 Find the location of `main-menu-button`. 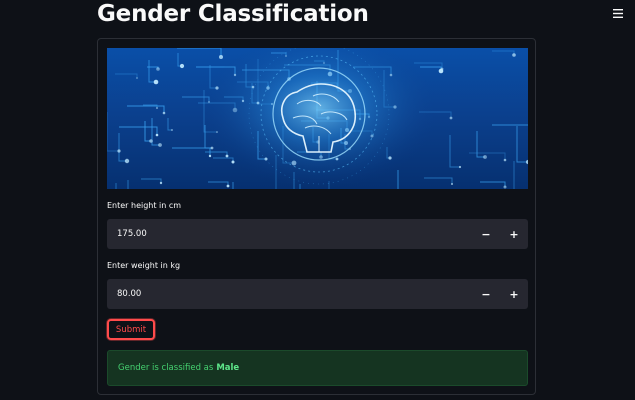

main-menu-button is located at coordinates (618, 13).